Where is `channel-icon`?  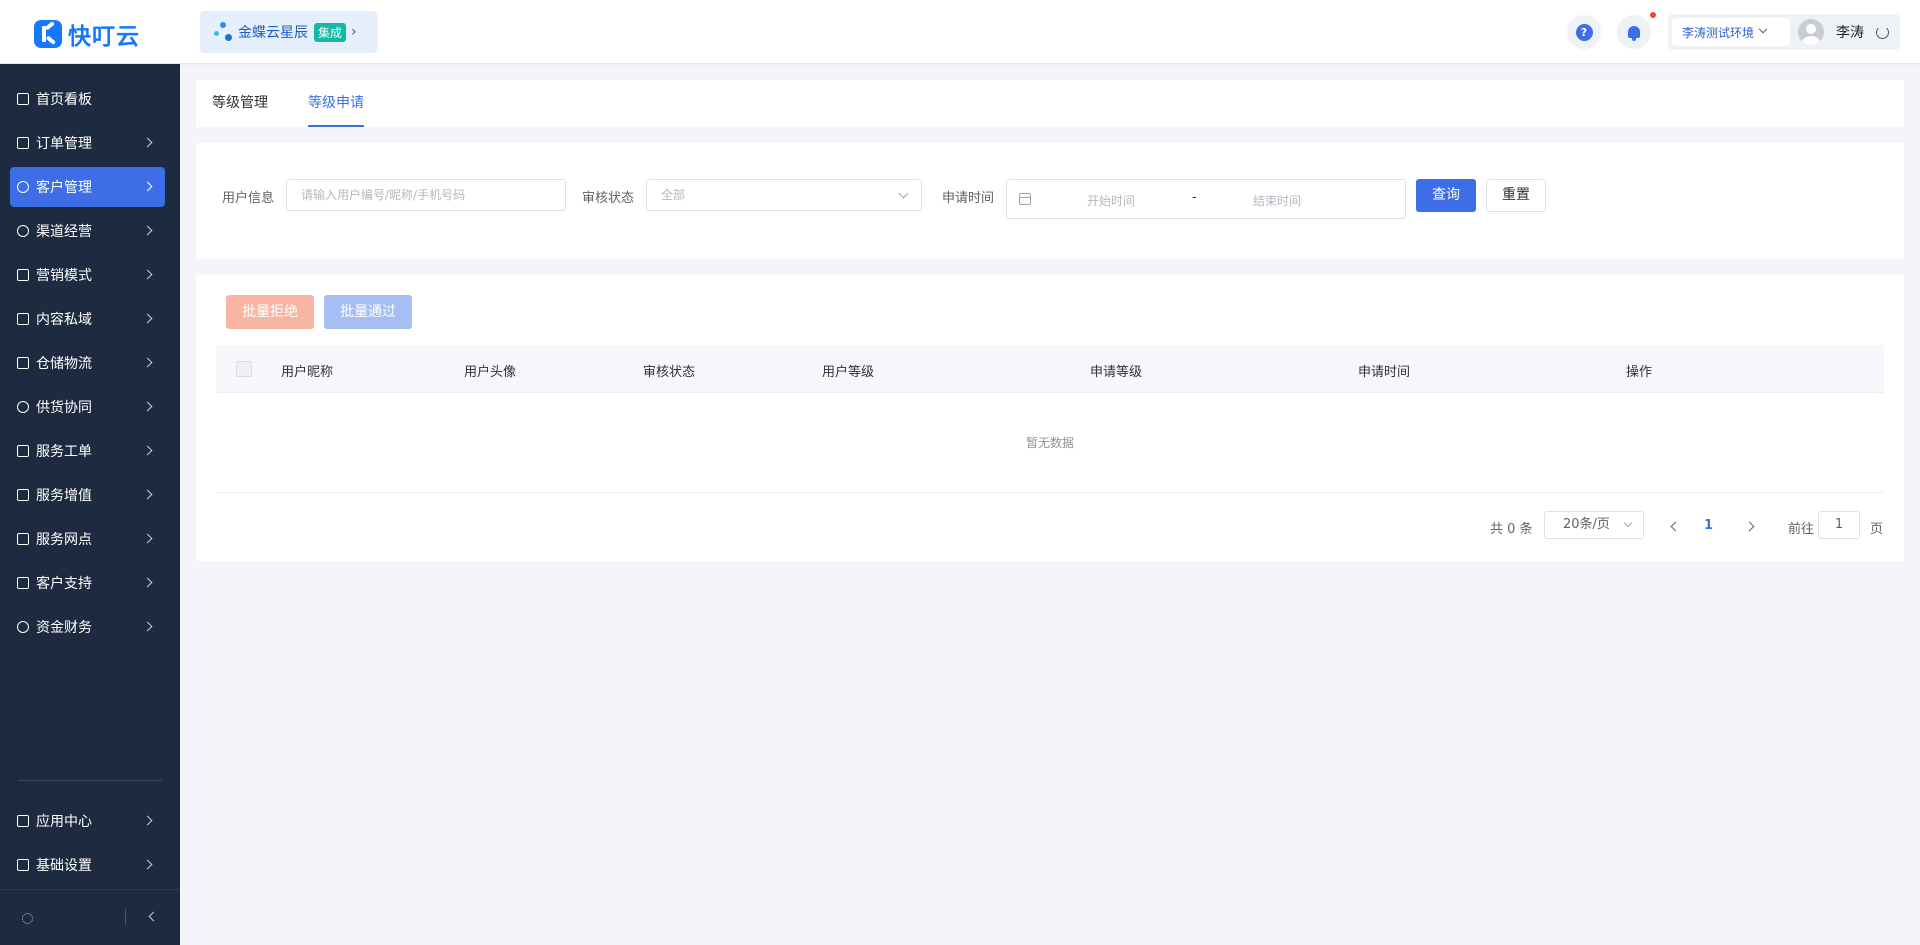
channel-icon is located at coordinates (23, 231).